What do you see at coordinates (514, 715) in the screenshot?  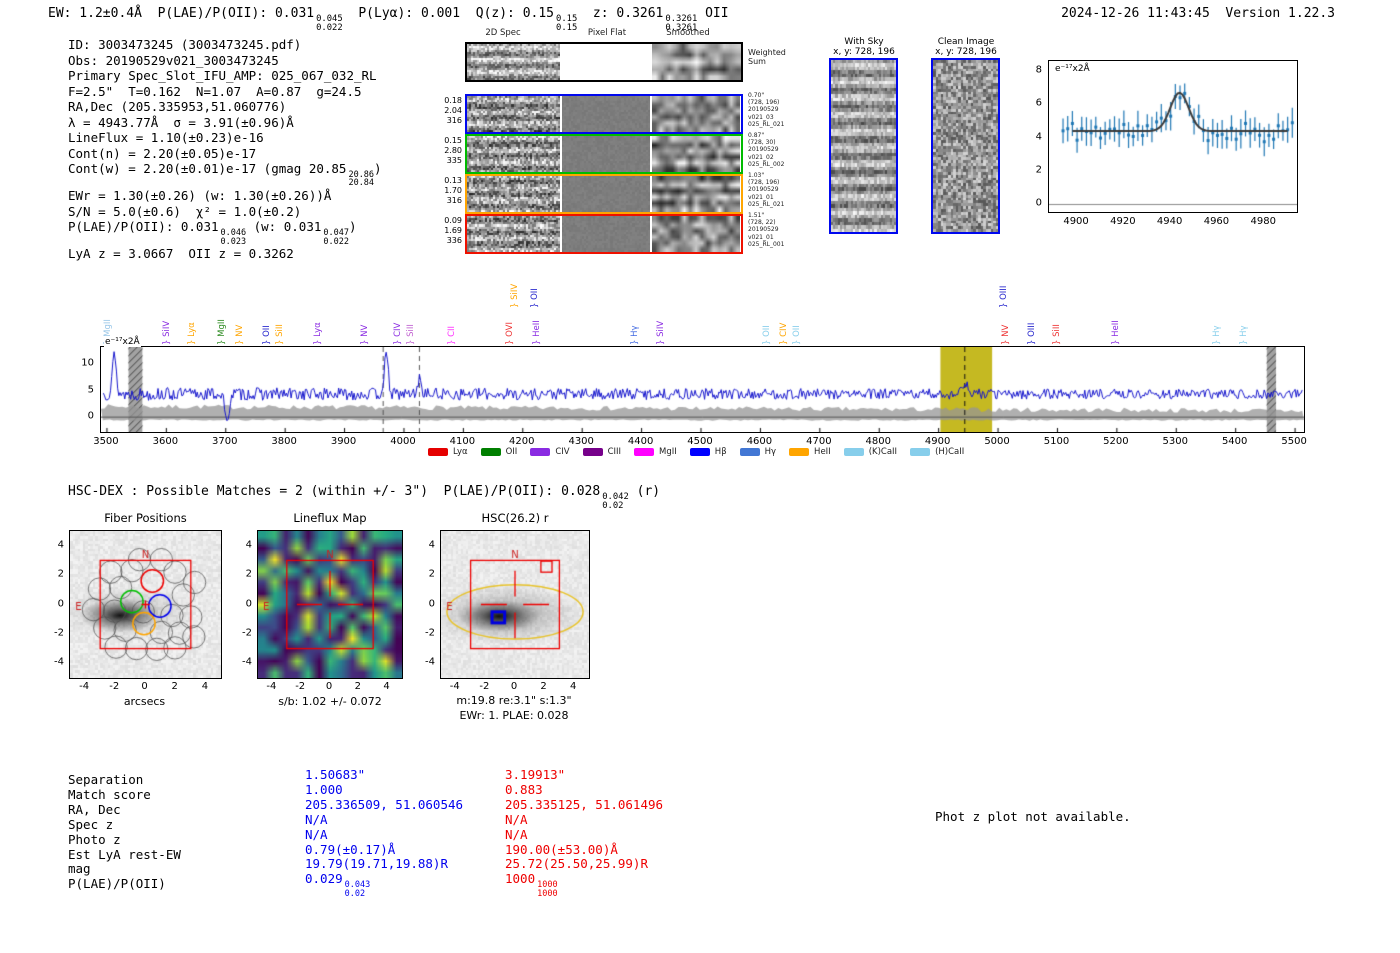 I see `hsc-caption-plae: EWr: 1. PLAE: 0.028` at bounding box center [514, 715].